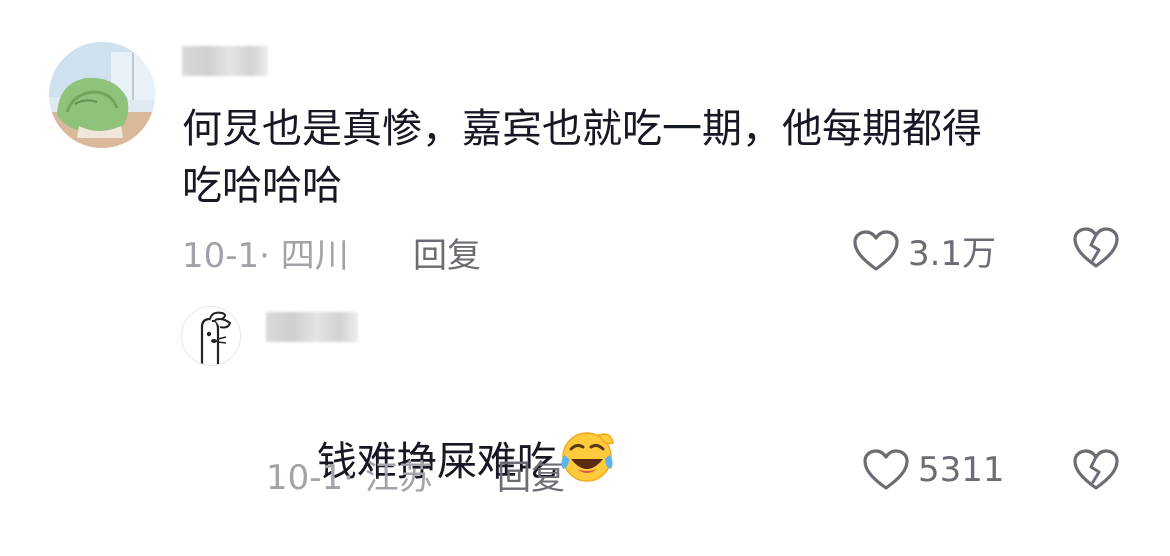  What do you see at coordinates (314, 256) in the screenshot?
I see `comment-location: 四川` at bounding box center [314, 256].